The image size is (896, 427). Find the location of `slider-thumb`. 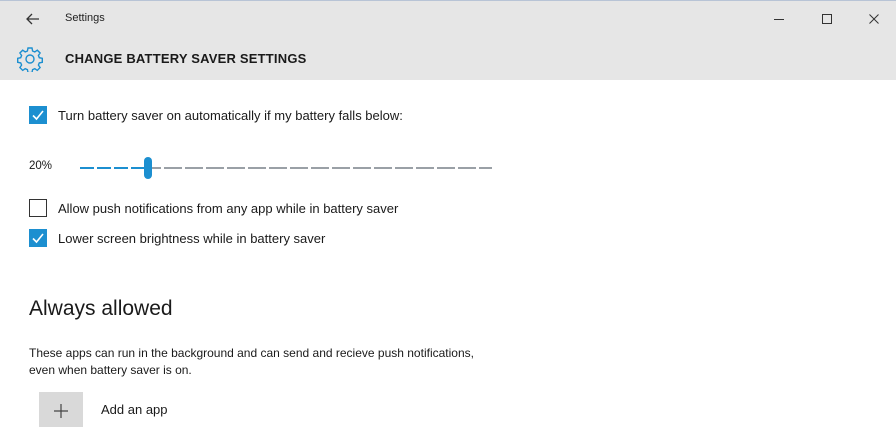

slider-thumb is located at coordinates (148, 168).